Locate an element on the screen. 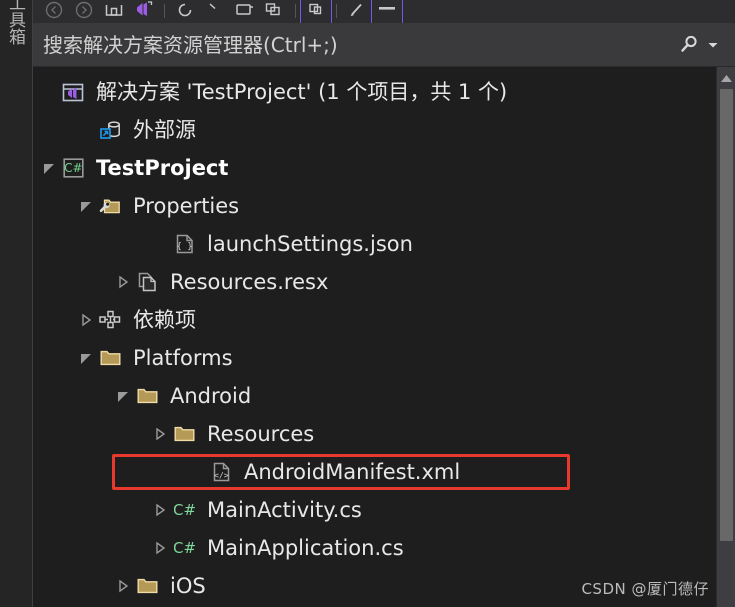 This screenshot has width=735, height=607. solution-explorer-toolbar is located at coordinates (384, 11).